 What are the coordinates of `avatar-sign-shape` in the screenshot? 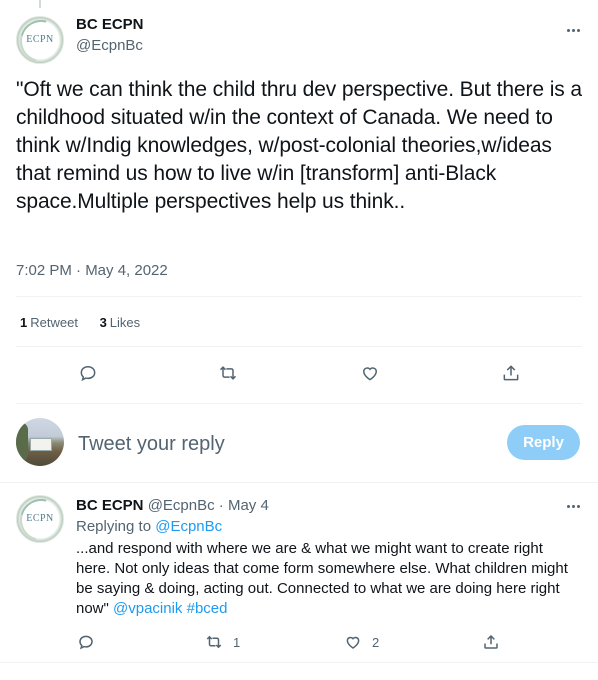 It's located at (41, 444).